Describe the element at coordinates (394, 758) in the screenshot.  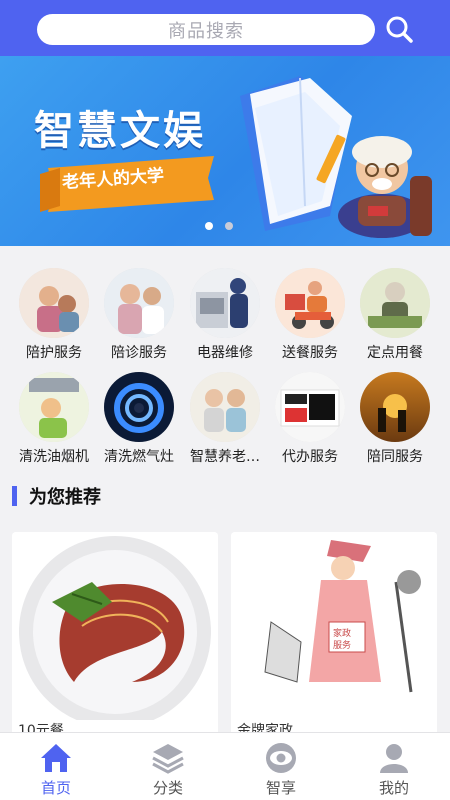
I see `user-icon` at that location.